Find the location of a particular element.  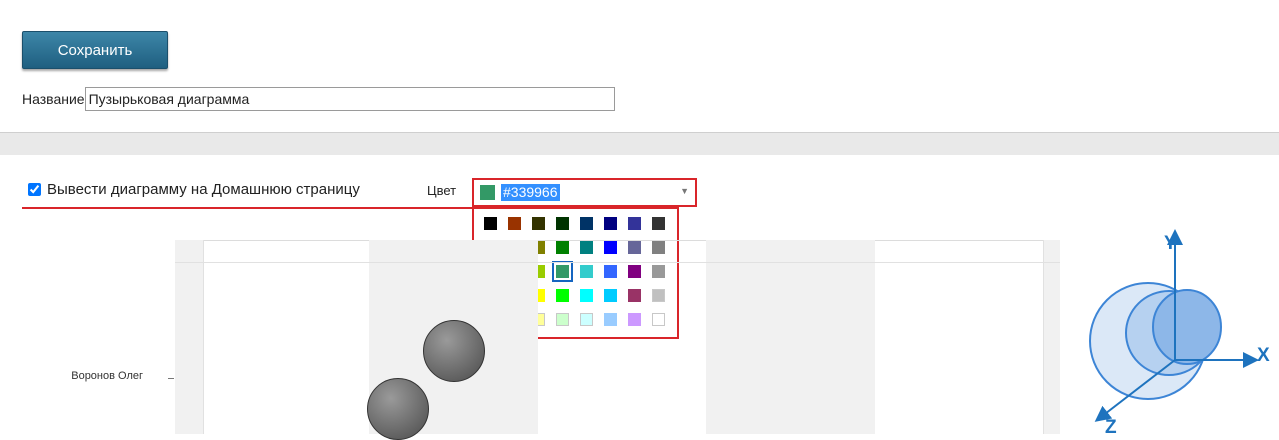

highlight-underline is located at coordinates (248, 208).